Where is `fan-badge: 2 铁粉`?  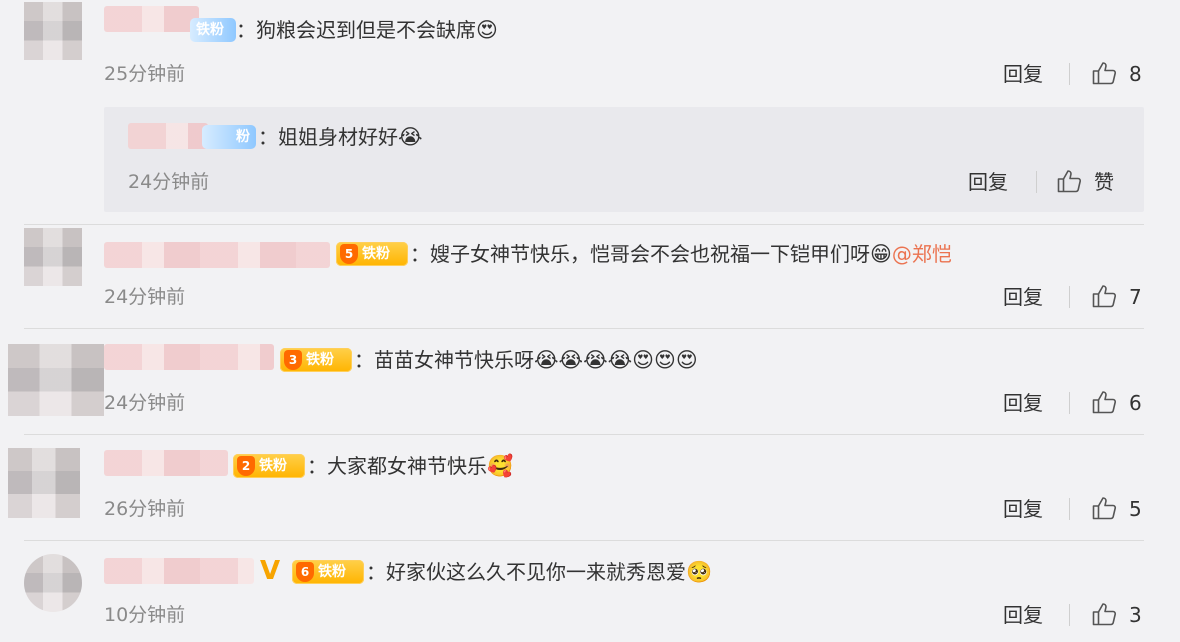
fan-badge: 2 铁粉 is located at coordinates (269, 466).